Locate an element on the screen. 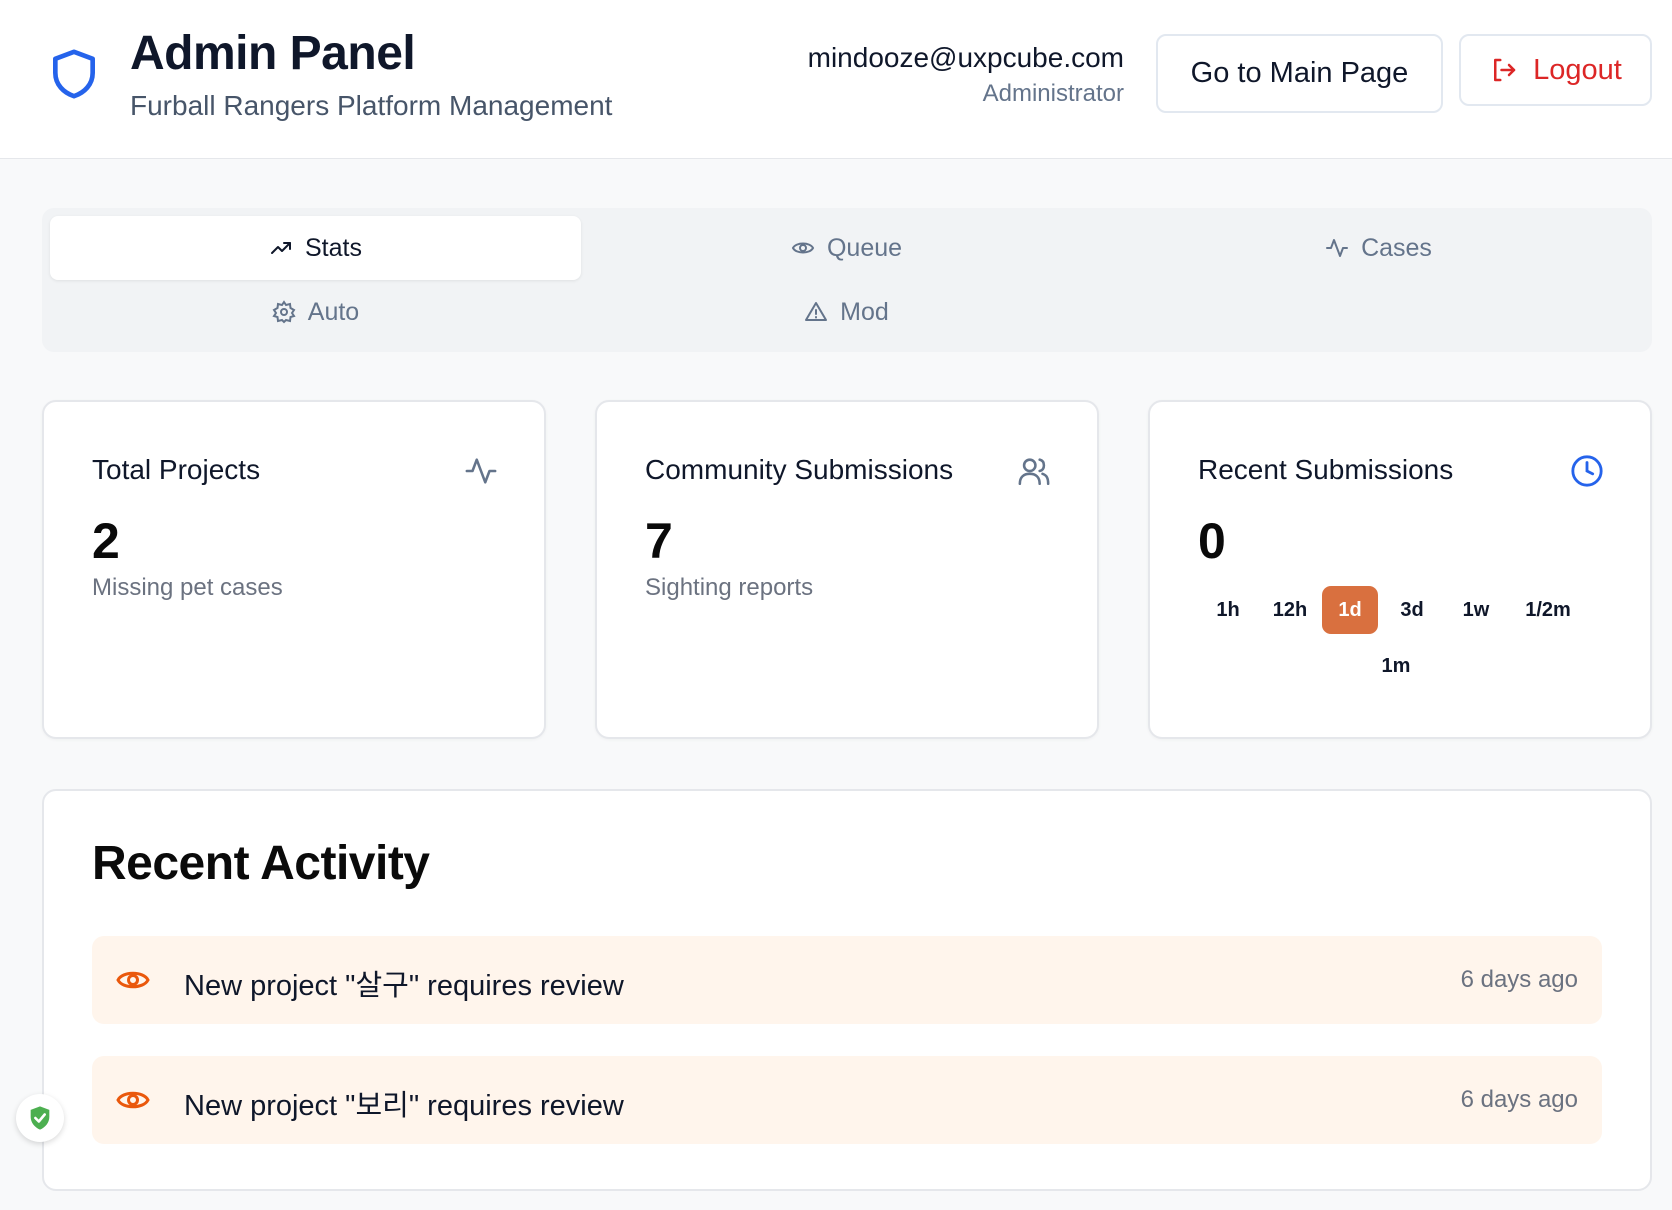 The image size is (1672, 1210). stat-title: Total Projects is located at coordinates (176, 469).